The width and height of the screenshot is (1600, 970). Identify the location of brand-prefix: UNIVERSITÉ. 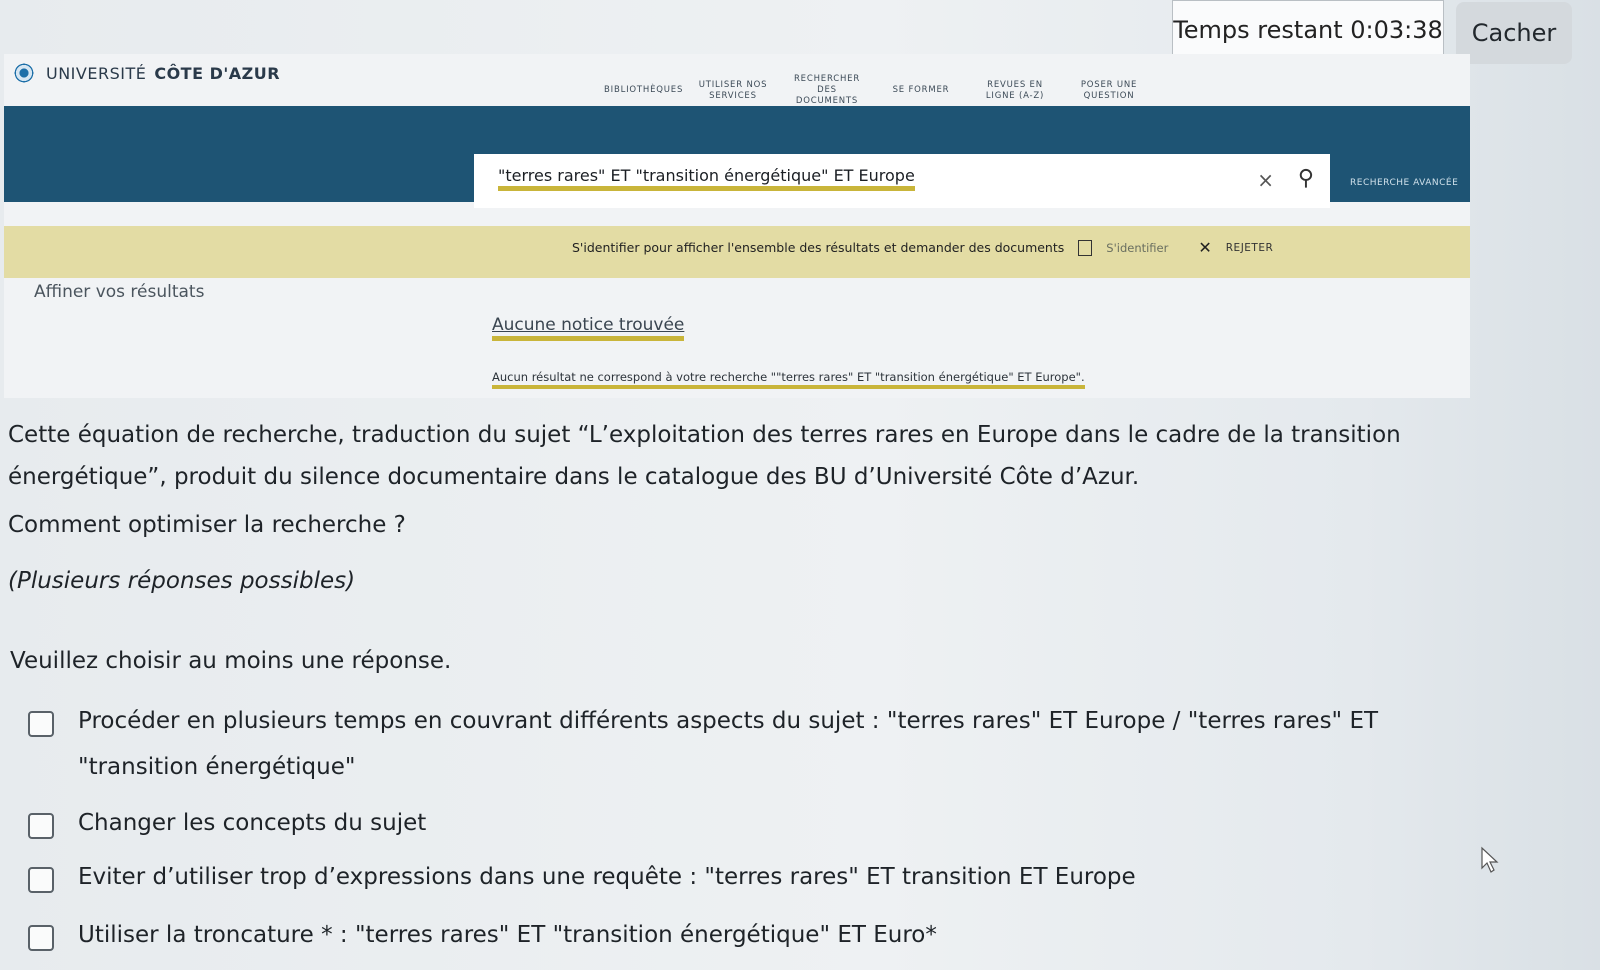
(96, 73).